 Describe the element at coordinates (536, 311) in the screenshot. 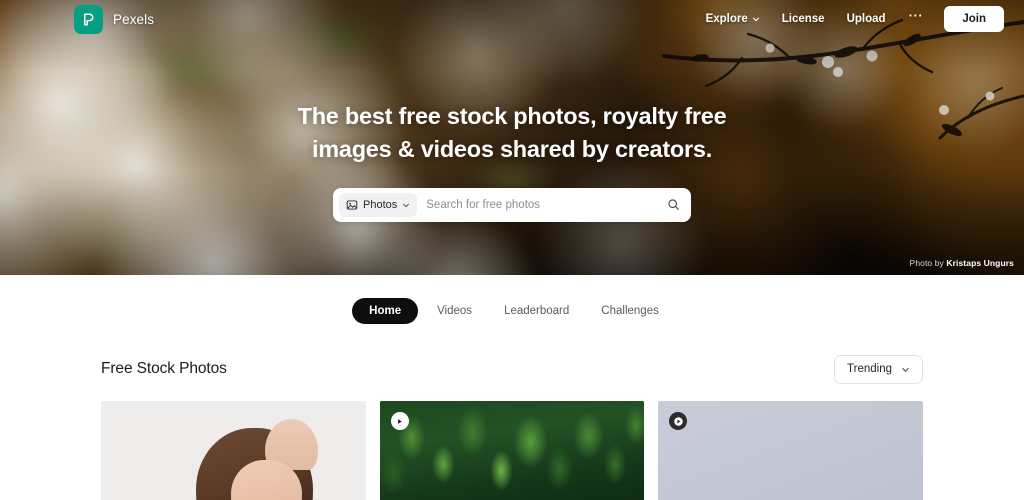

I see `tab-leaderboard: Leaderboard` at that location.